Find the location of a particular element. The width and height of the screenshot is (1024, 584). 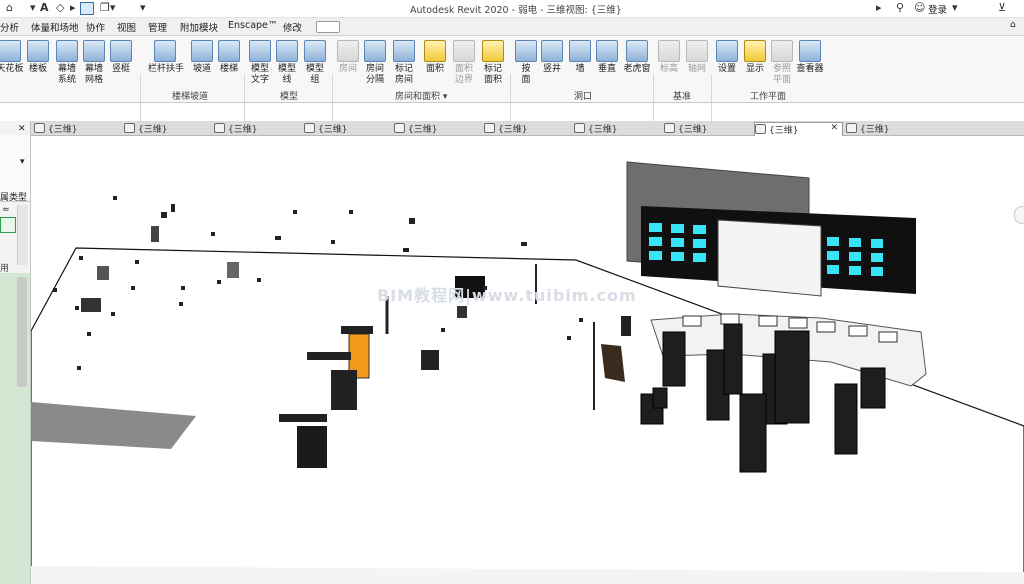

wall-opening-button: 墙 is located at coordinates (580, 57).